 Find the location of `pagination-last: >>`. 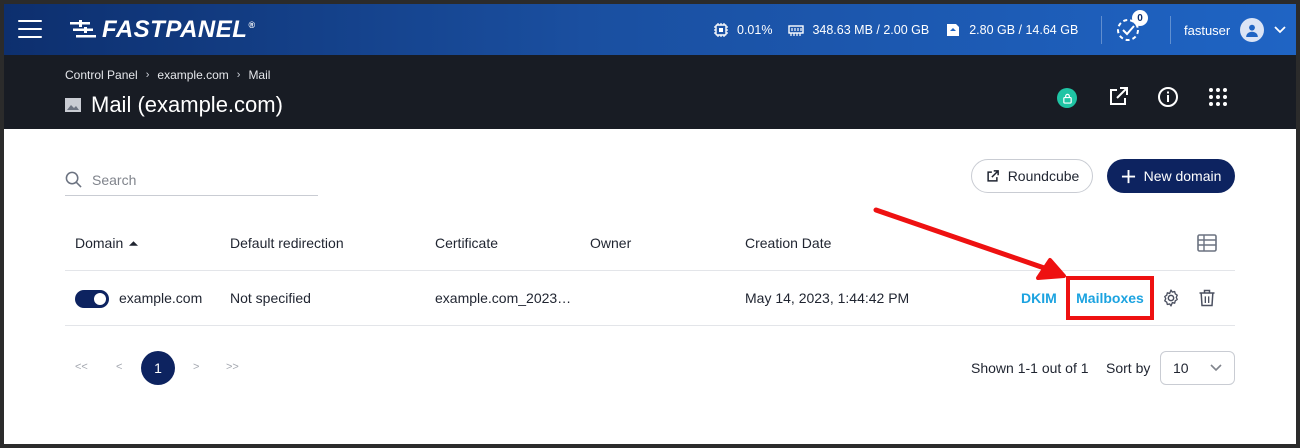

pagination-last: >> is located at coordinates (232, 367).